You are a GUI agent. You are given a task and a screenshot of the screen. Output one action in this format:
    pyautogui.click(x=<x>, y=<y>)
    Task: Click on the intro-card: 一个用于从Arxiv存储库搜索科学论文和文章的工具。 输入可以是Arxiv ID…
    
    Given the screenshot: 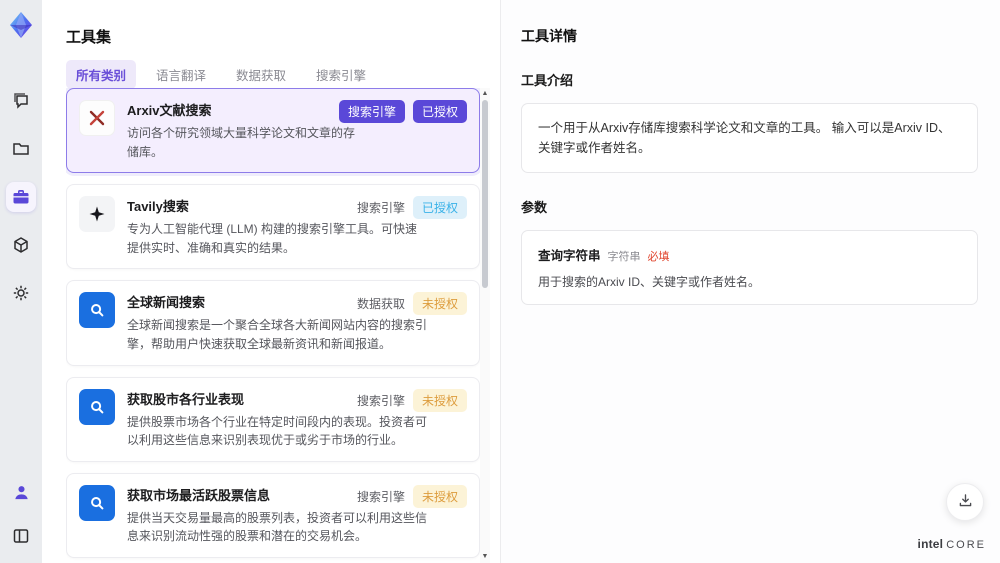 What is the action you would take?
    pyautogui.click(x=749, y=138)
    